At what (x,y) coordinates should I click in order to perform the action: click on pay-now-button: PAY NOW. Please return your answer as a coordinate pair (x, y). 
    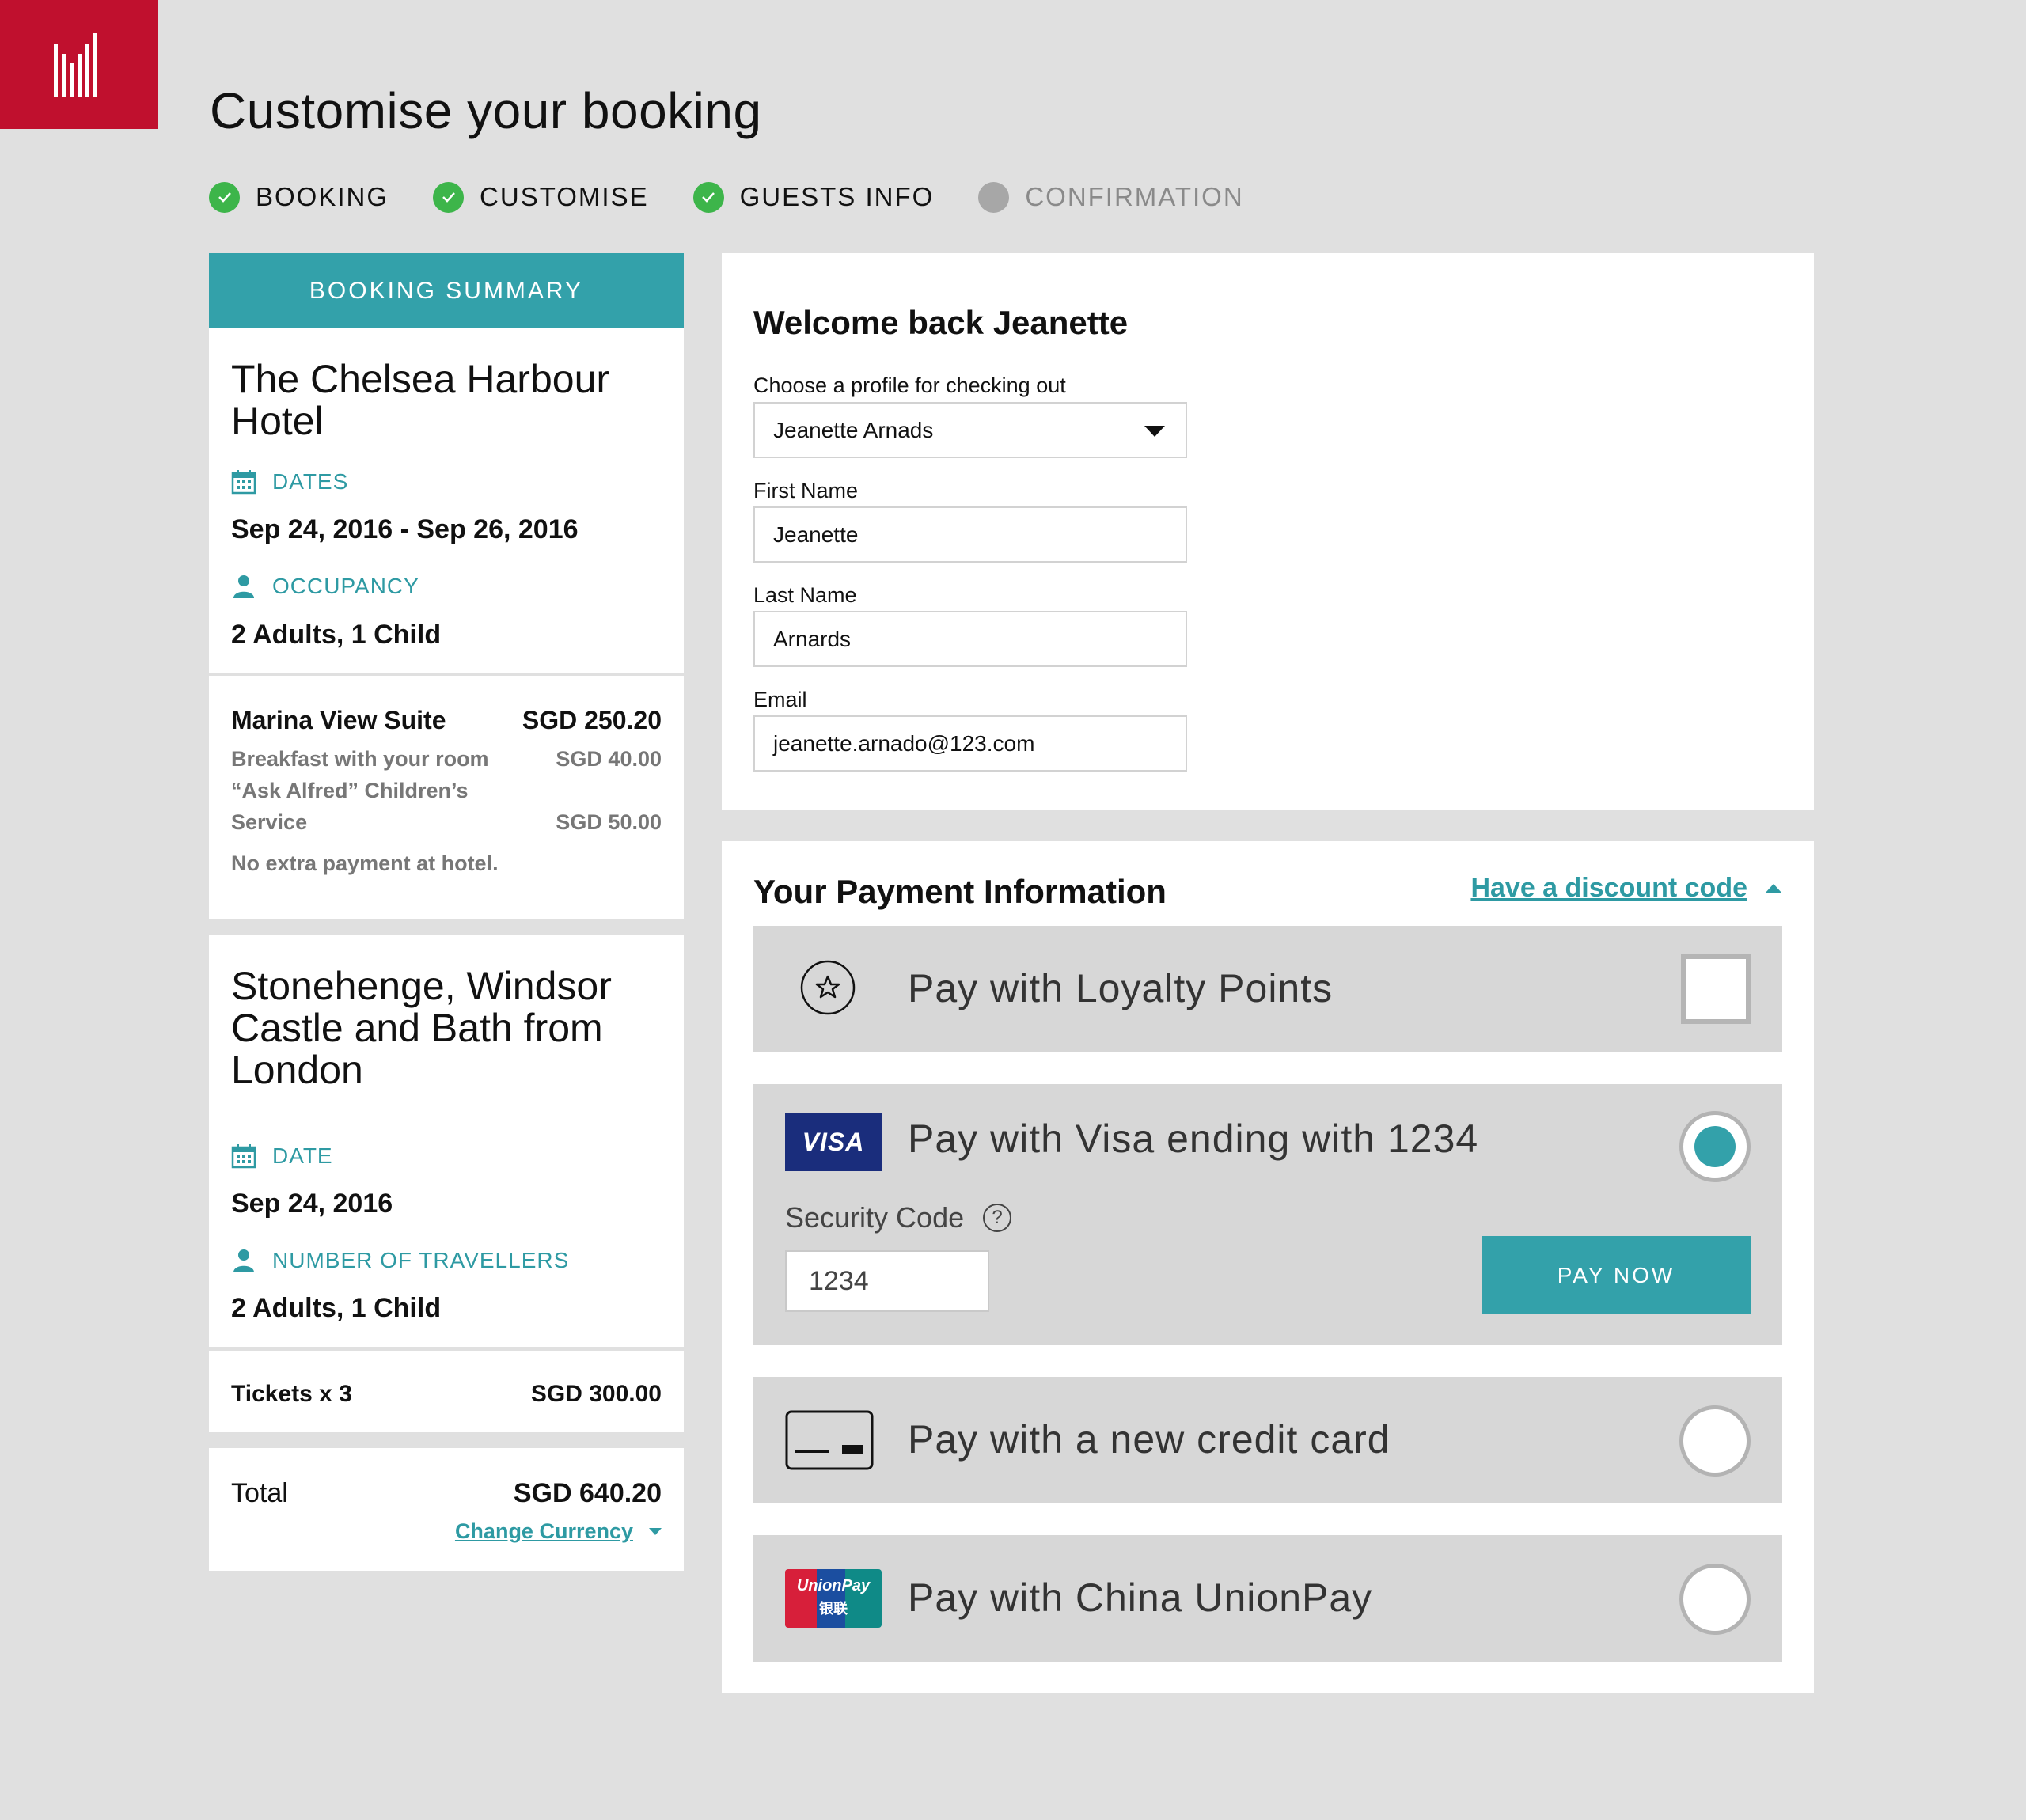
    Looking at the image, I should click on (1616, 1275).